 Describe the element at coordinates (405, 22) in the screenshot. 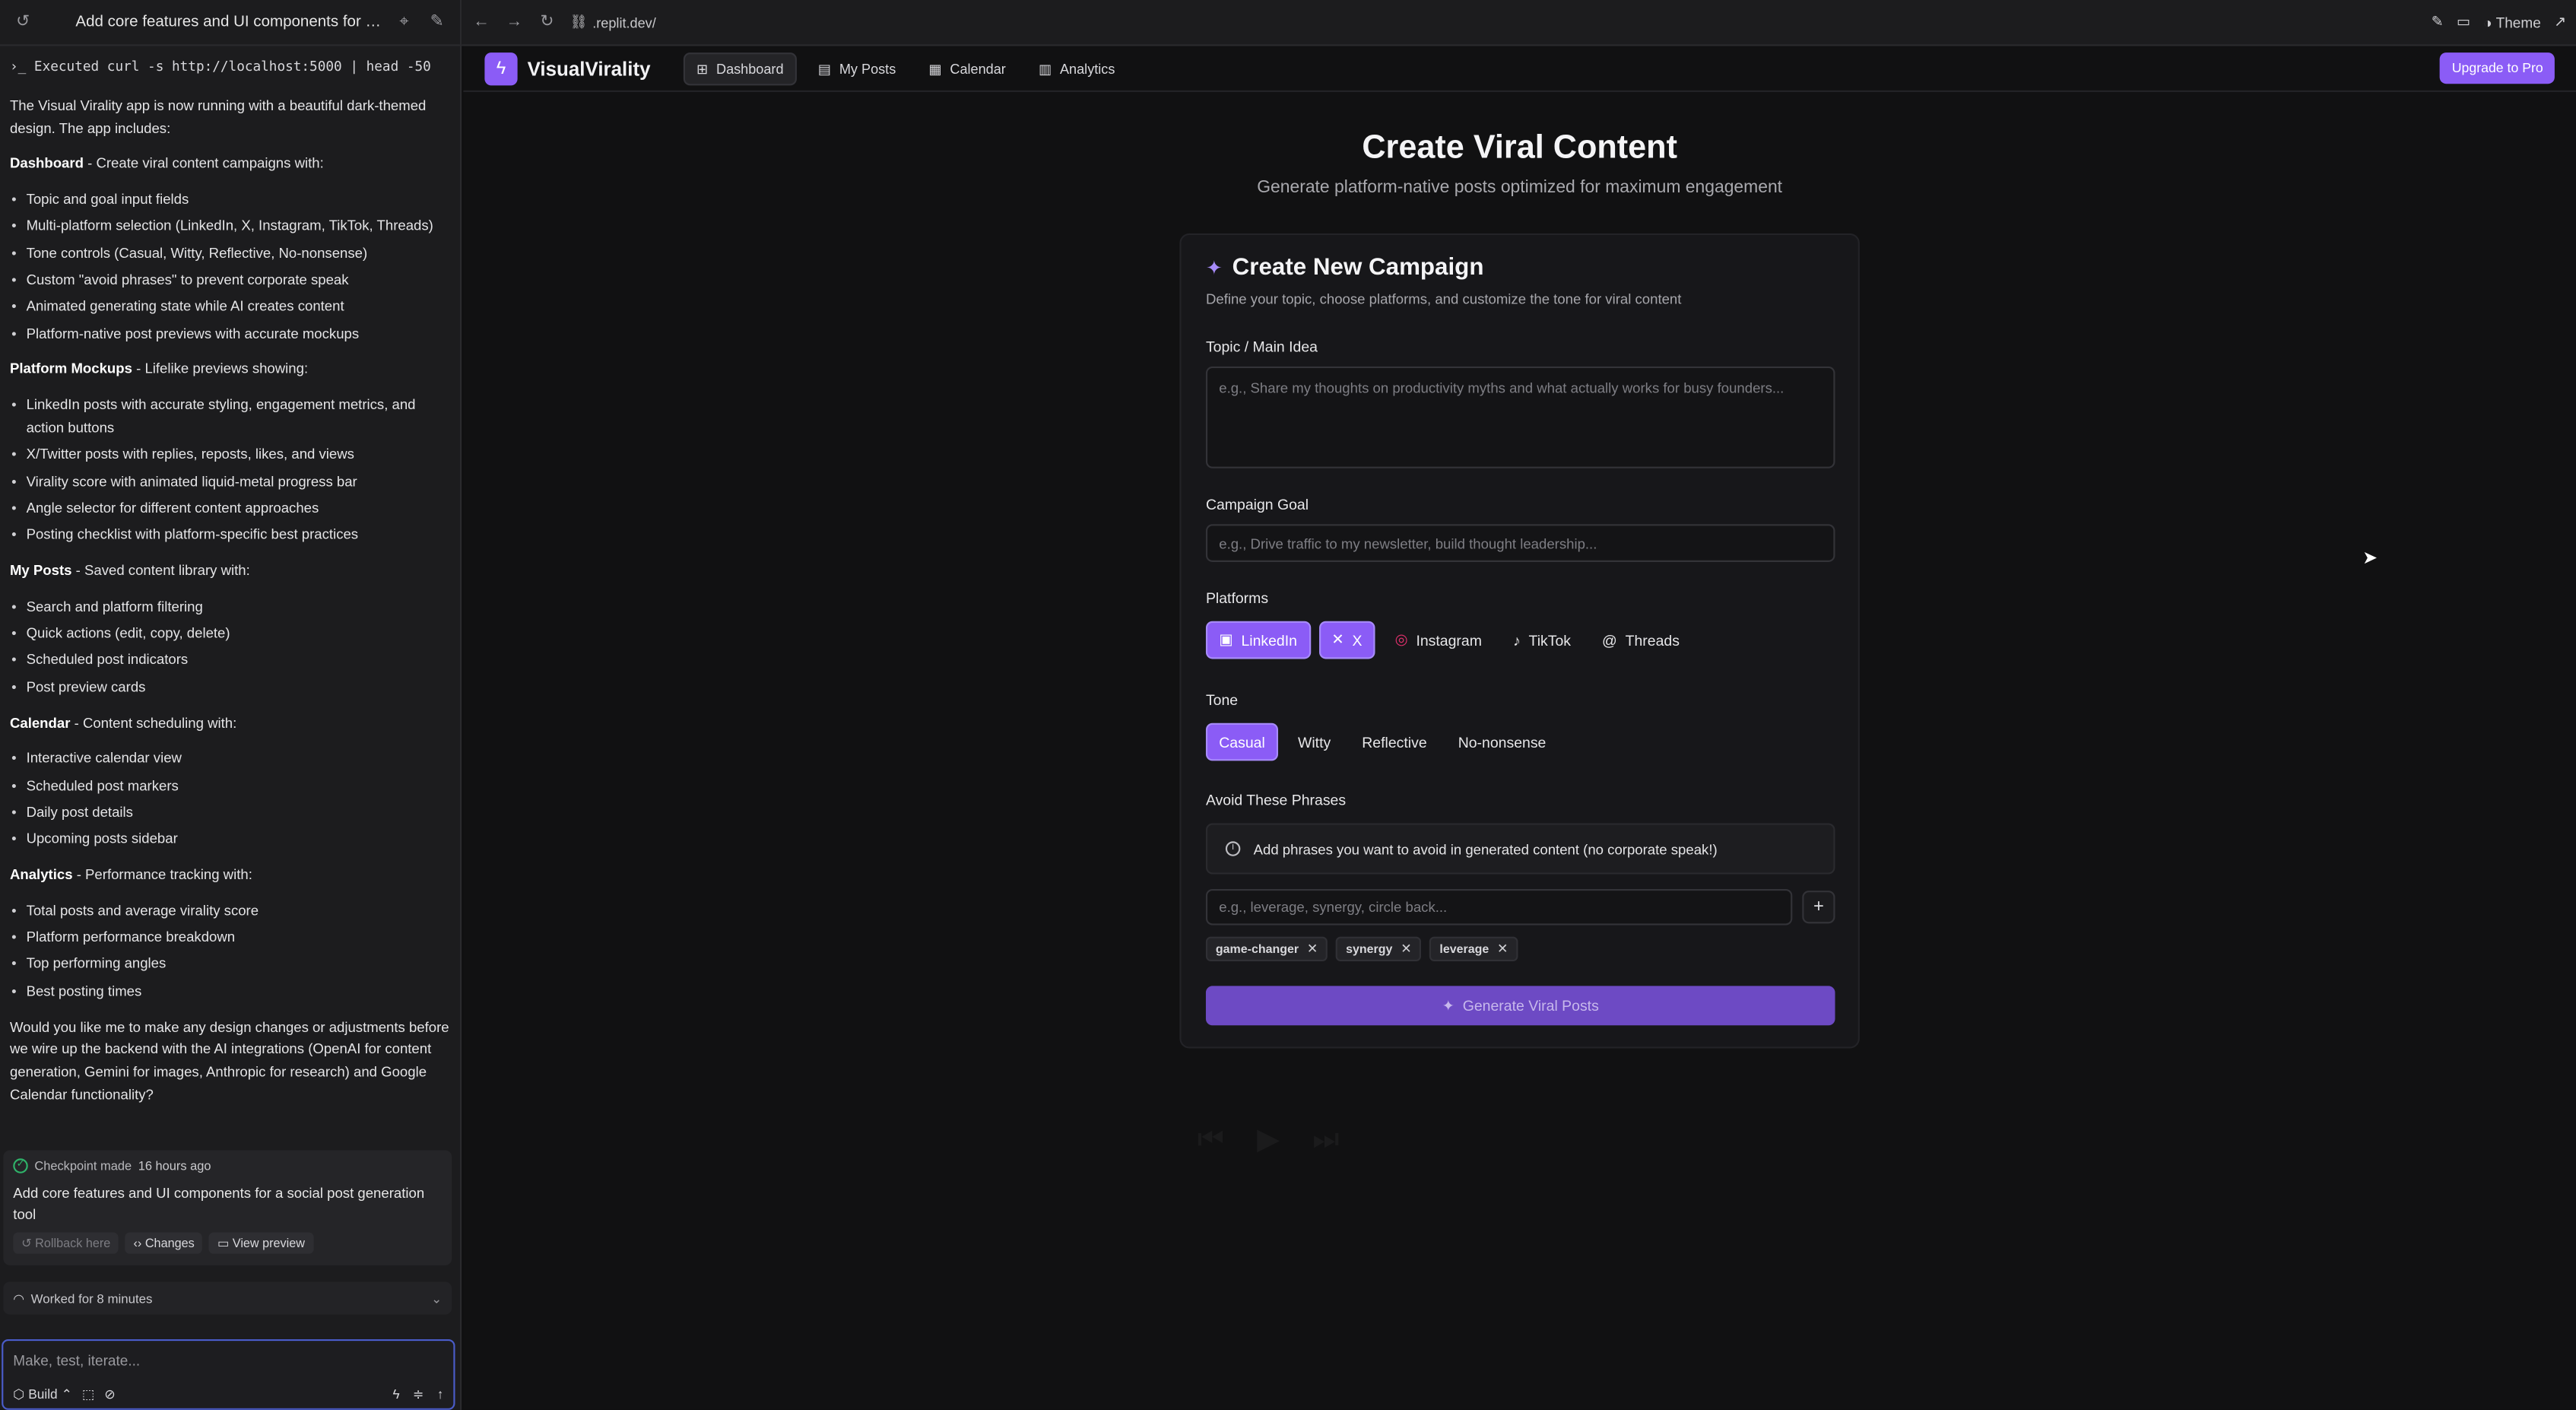

I see `pin-icon: ⌖` at that location.